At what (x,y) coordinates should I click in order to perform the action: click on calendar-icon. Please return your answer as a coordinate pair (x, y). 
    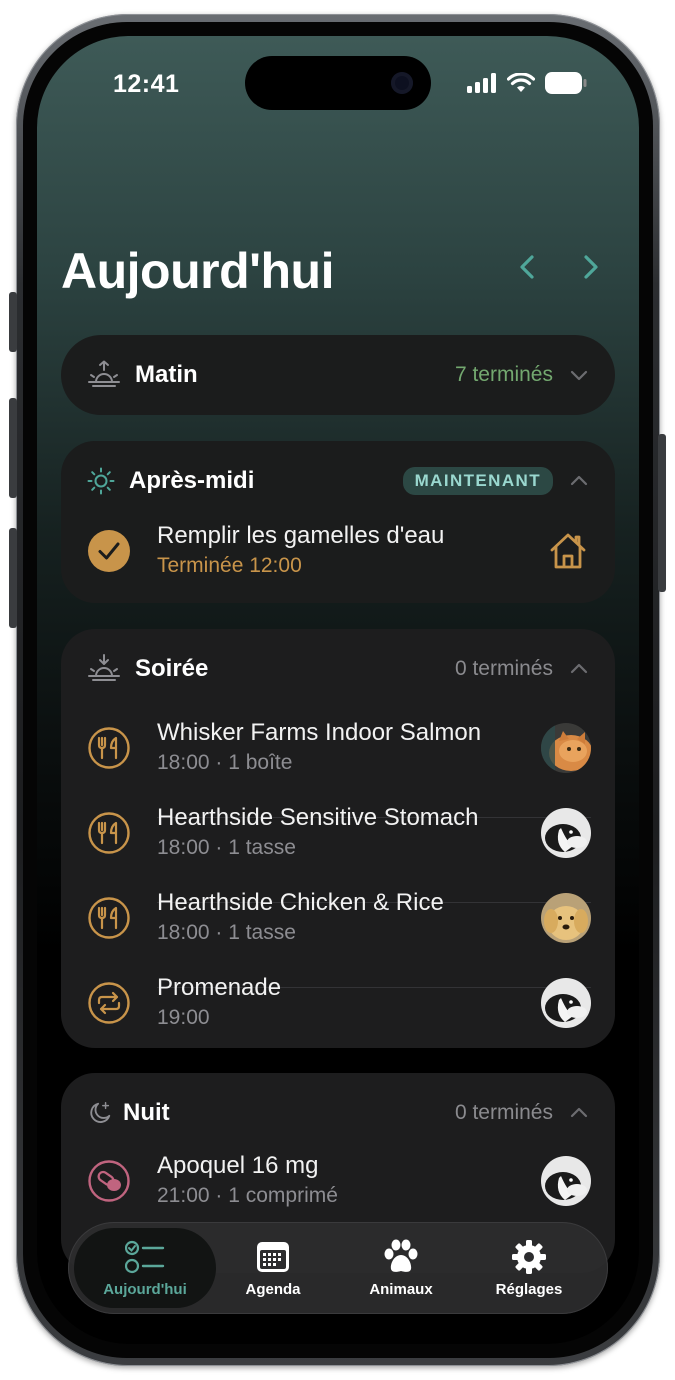
    Looking at the image, I should click on (273, 1257).